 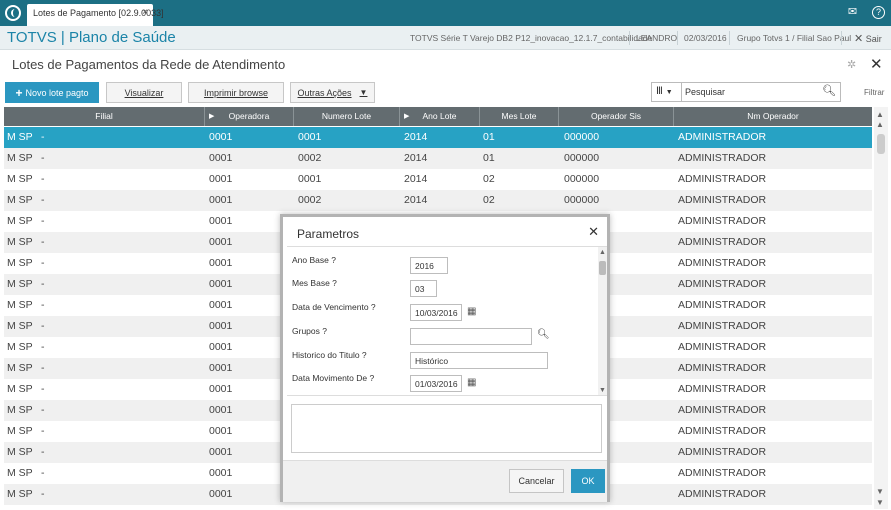 I want to click on col-mes-lote: Mes Lote, so click(x=519, y=116).